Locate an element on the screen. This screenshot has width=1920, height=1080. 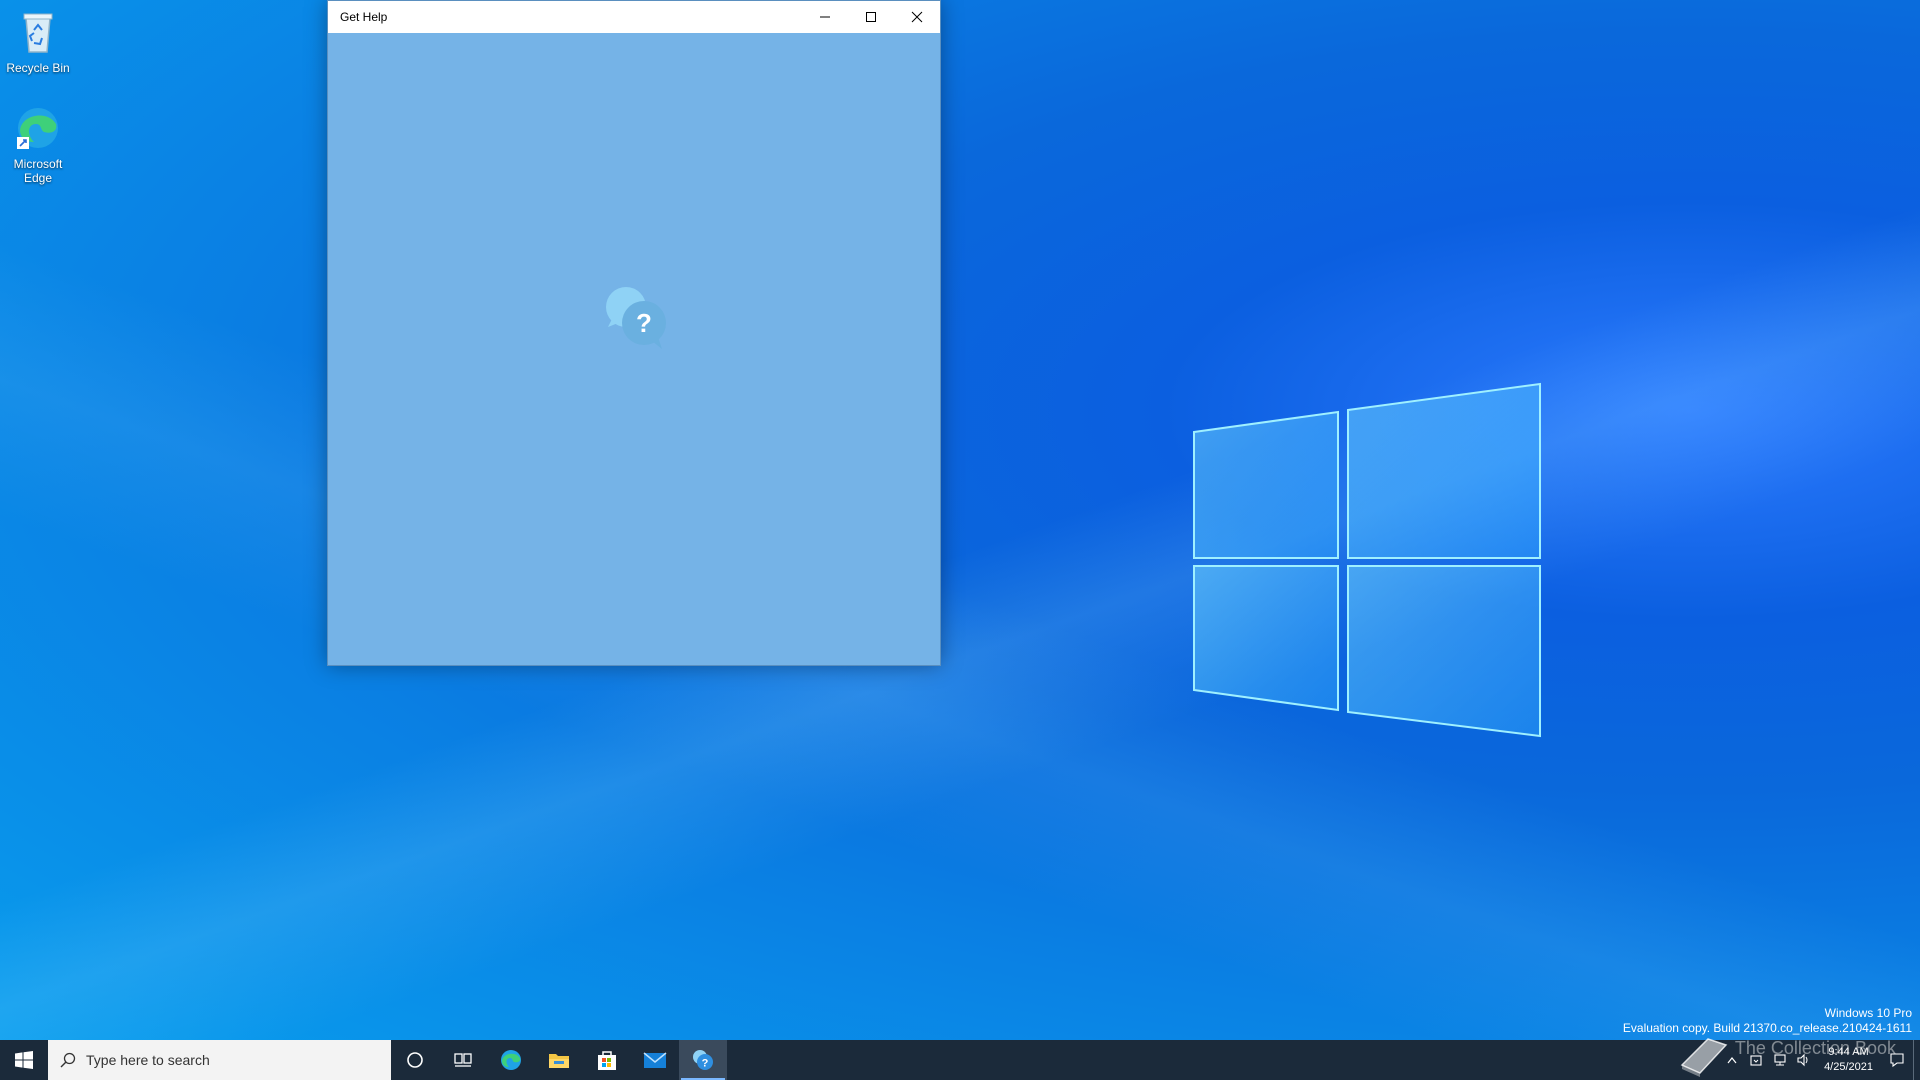
tray-update-button is located at coordinates (1756, 1060).